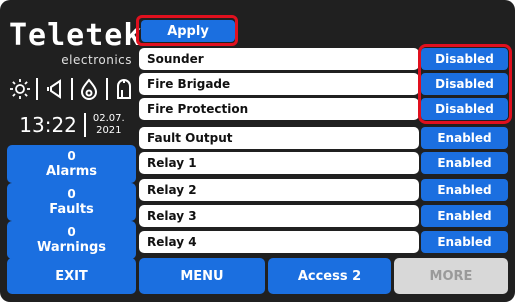  What do you see at coordinates (20, 89) in the screenshot?
I see `sun-icon` at bounding box center [20, 89].